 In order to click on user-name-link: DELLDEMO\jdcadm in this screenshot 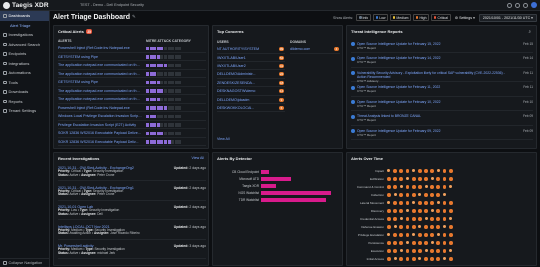, I will do `click(246, 100)`.